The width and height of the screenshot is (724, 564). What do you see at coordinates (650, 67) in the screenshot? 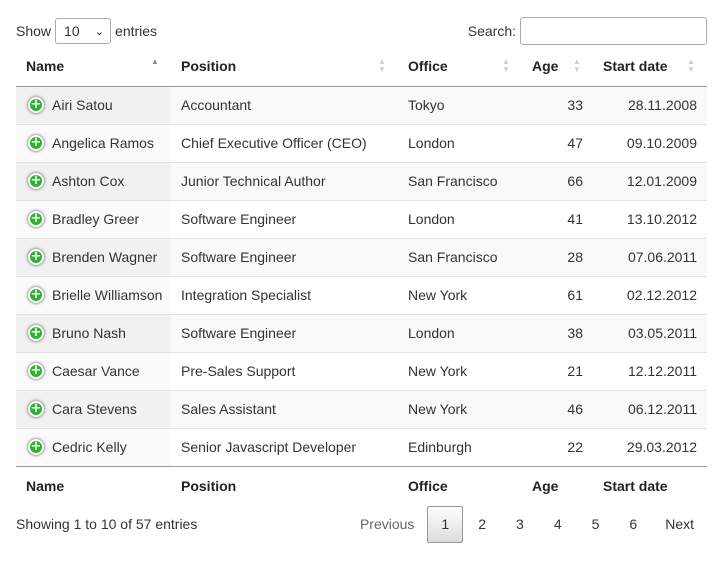
I see `column-header-start-date: Start date ▲ ▼` at bounding box center [650, 67].